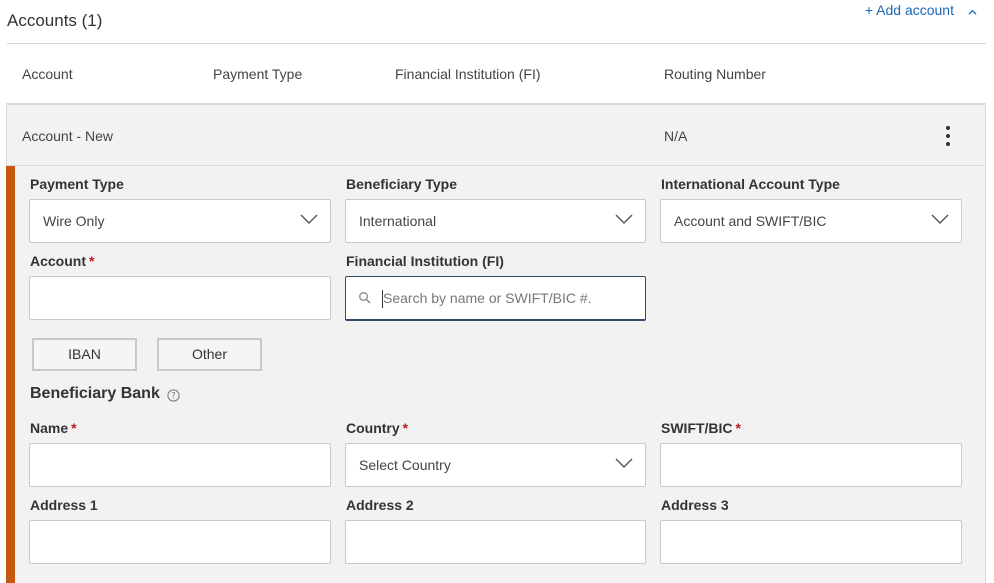 This screenshot has width=994, height=583. Describe the element at coordinates (68, 136) in the screenshot. I see `account-cell: Account - New` at that location.